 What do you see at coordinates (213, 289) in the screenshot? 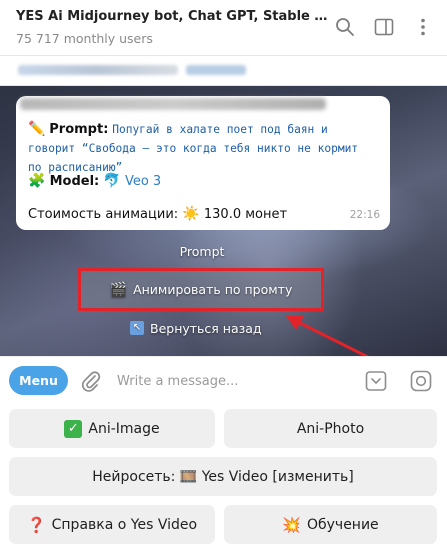
I see `animate-button-label: Анимировать по промту` at bounding box center [213, 289].